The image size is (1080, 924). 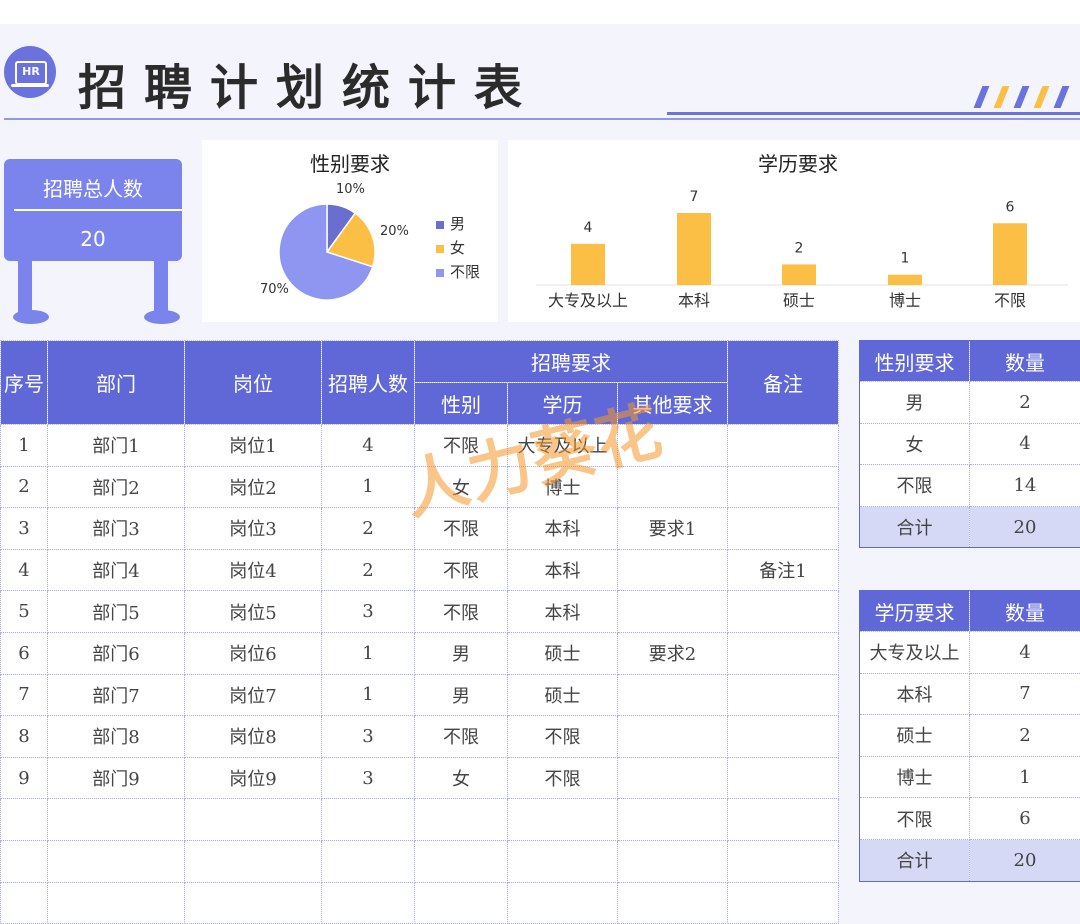 What do you see at coordinates (24, 528) in the screenshot?
I see `cell-index: 3` at bounding box center [24, 528].